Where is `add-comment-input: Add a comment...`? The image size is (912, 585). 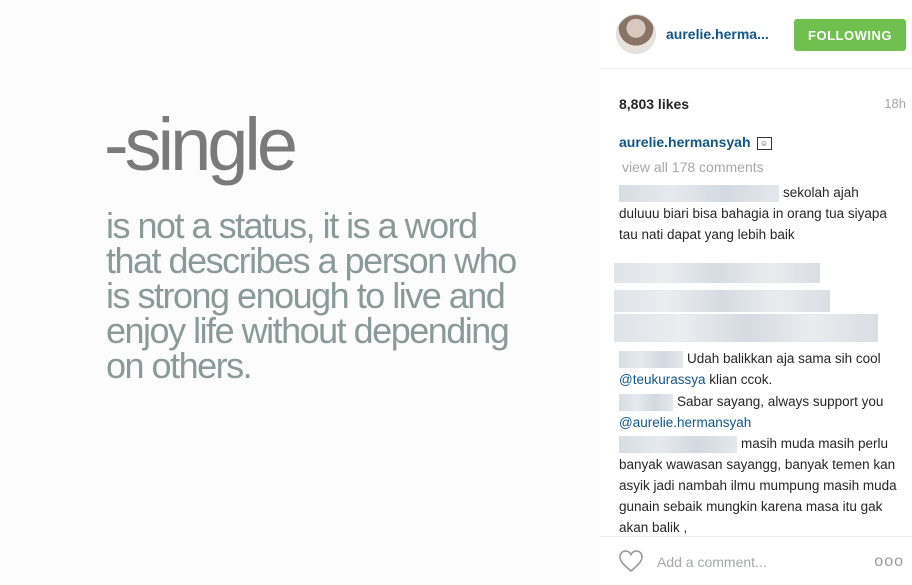 add-comment-input: Add a comment... is located at coordinates (712, 562).